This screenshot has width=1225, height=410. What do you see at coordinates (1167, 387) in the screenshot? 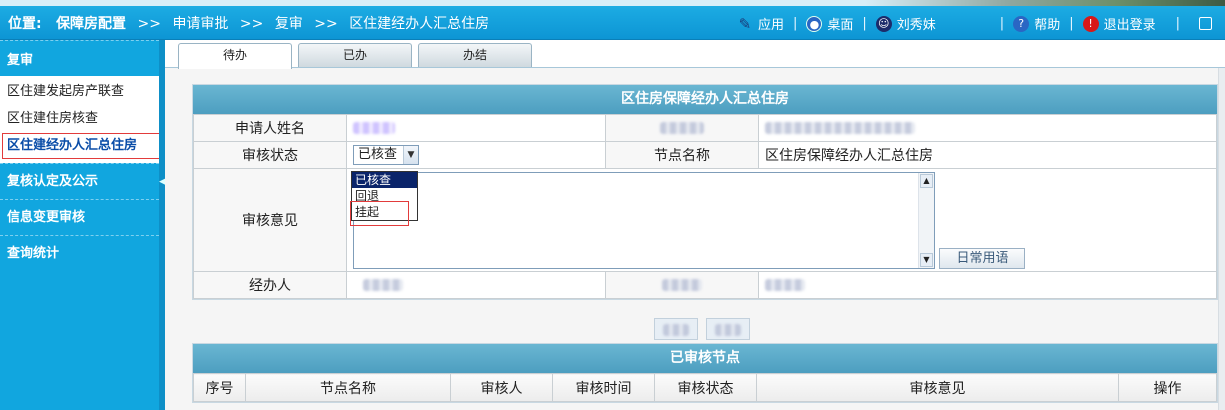
I see `column-header: 操作` at bounding box center [1167, 387].